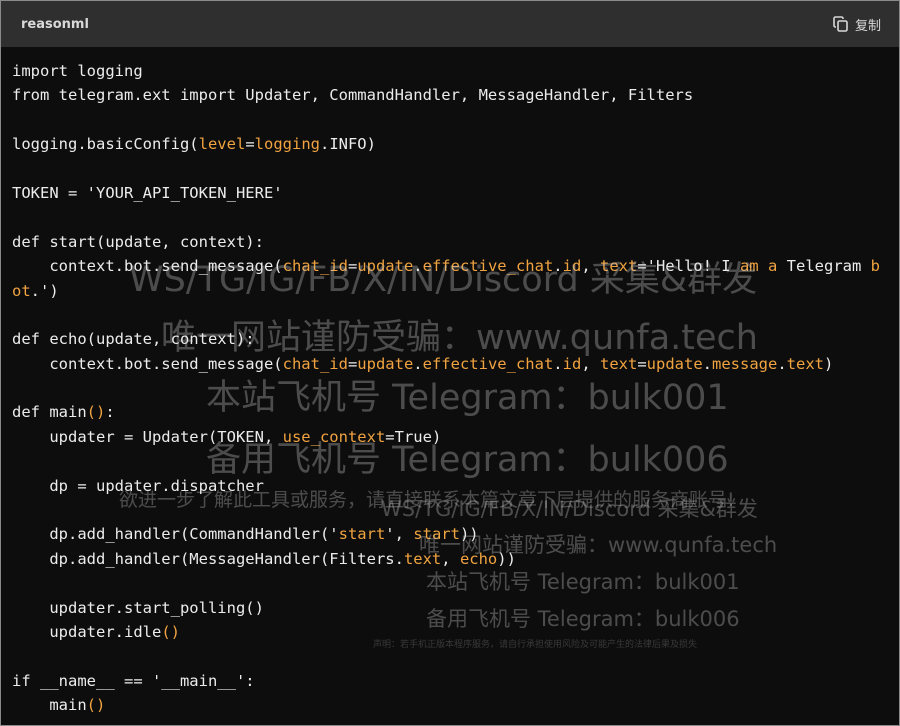  I want to click on code-token: ',, so click(399, 534).